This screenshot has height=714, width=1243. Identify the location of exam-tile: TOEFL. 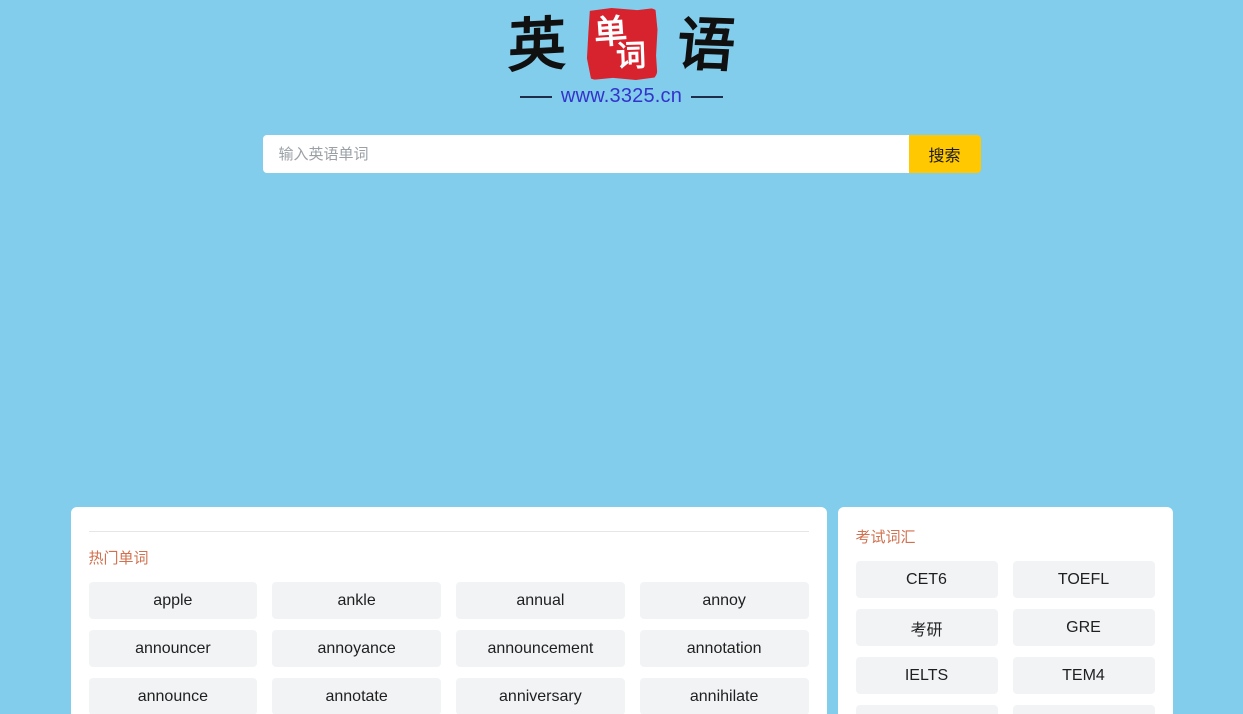
(1083, 579).